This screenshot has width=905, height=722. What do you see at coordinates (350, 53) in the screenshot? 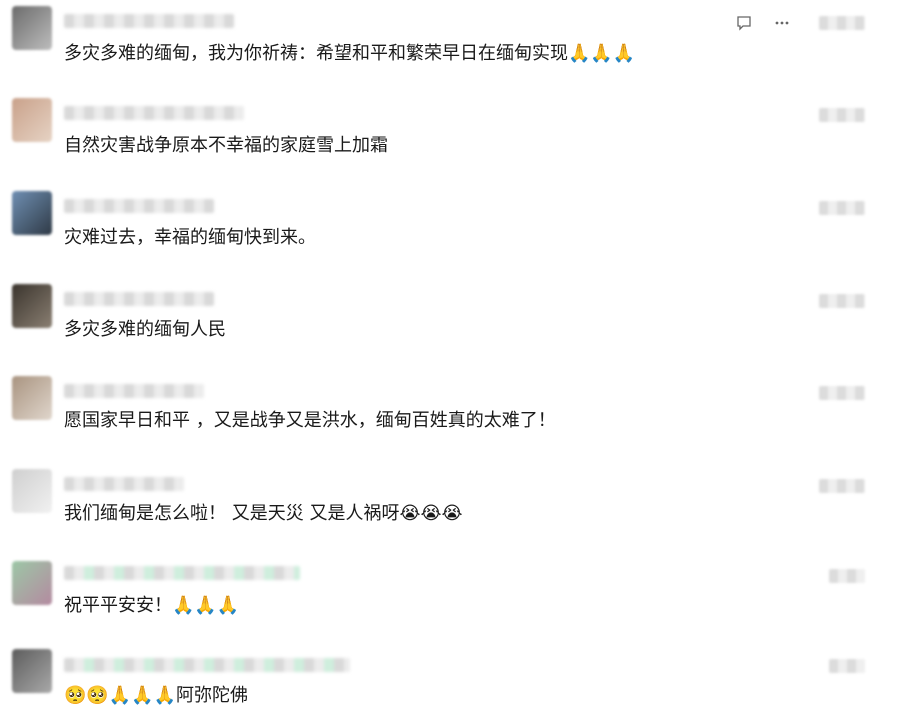
I see `comment-text: 多灾多难的缅甸，我为你祈祷：希望和平和繁荣早日在缅甸实现🙏🙏🙏` at bounding box center [350, 53].